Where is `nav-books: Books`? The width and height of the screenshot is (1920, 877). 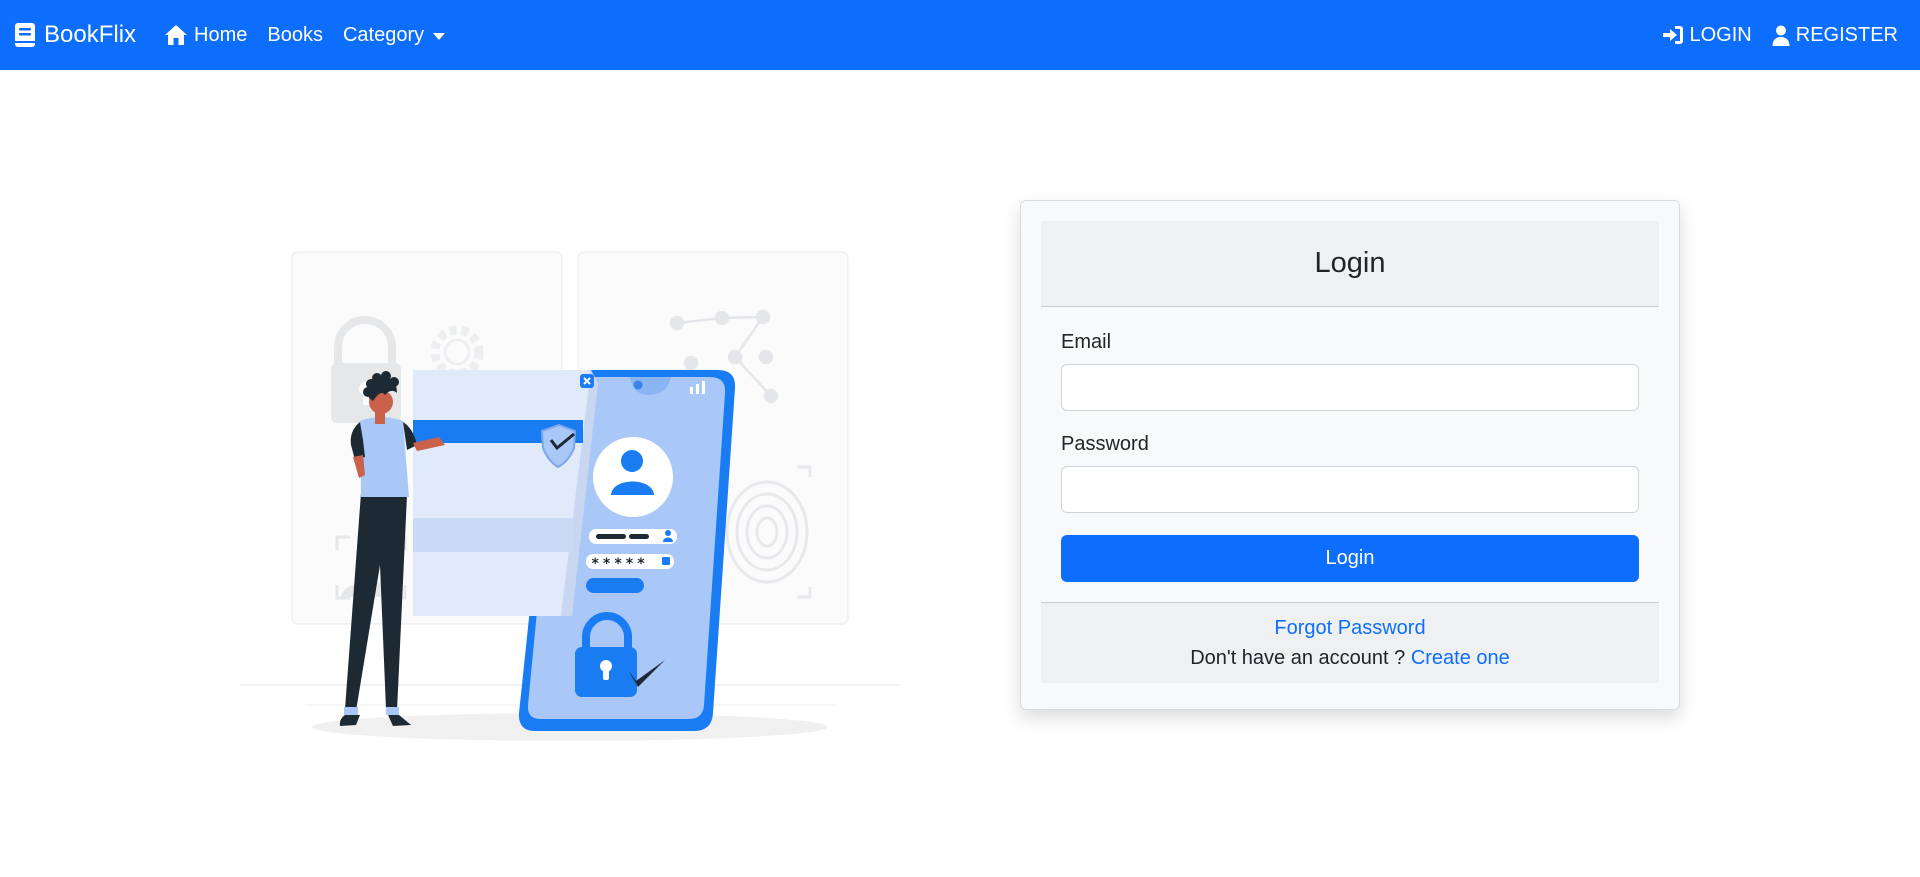 nav-books: Books is located at coordinates (295, 35).